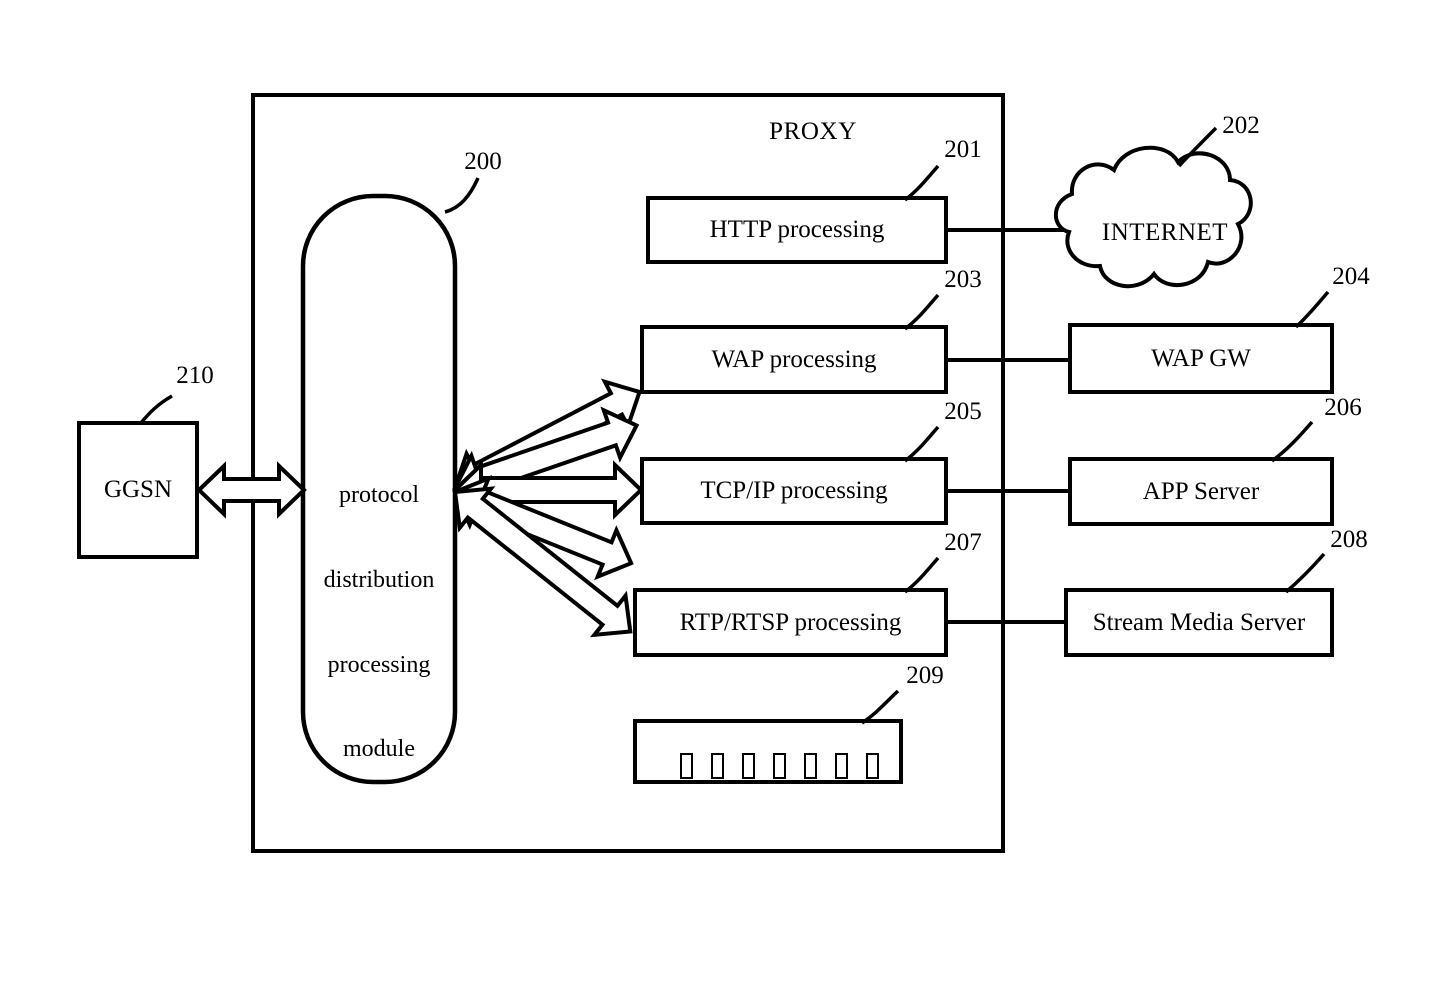 This screenshot has width=1441, height=998. Describe the element at coordinates (1201, 491) in the screenshot. I see `app-server-label: APP Server` at that location.